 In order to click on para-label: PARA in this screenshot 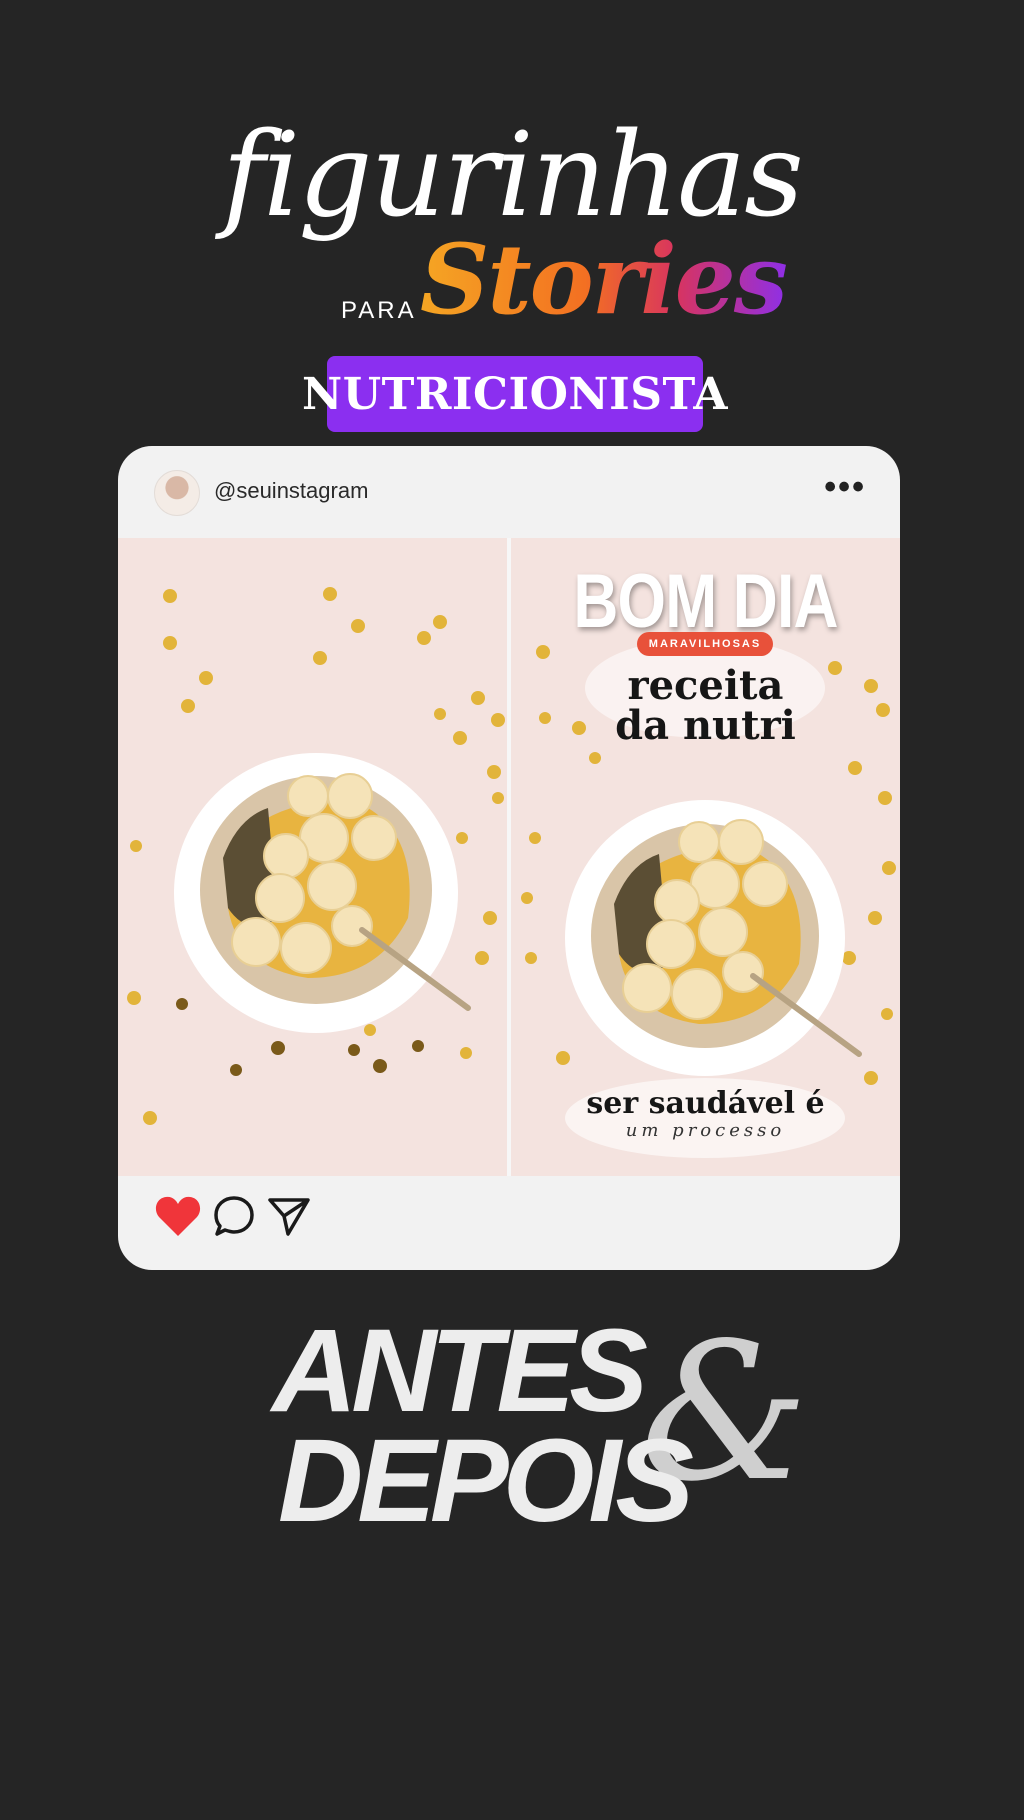, I will do `click(379, 310)`.